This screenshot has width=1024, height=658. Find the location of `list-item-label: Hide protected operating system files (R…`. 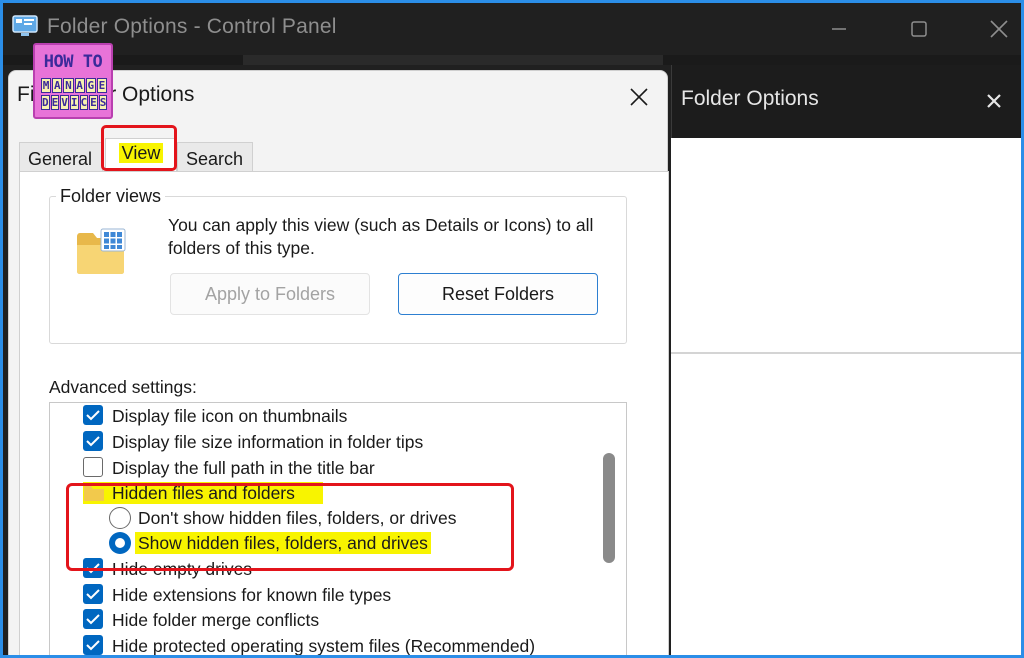

list-item-label: Hide protected operating system files (R… is located at coordinates (324, 646).